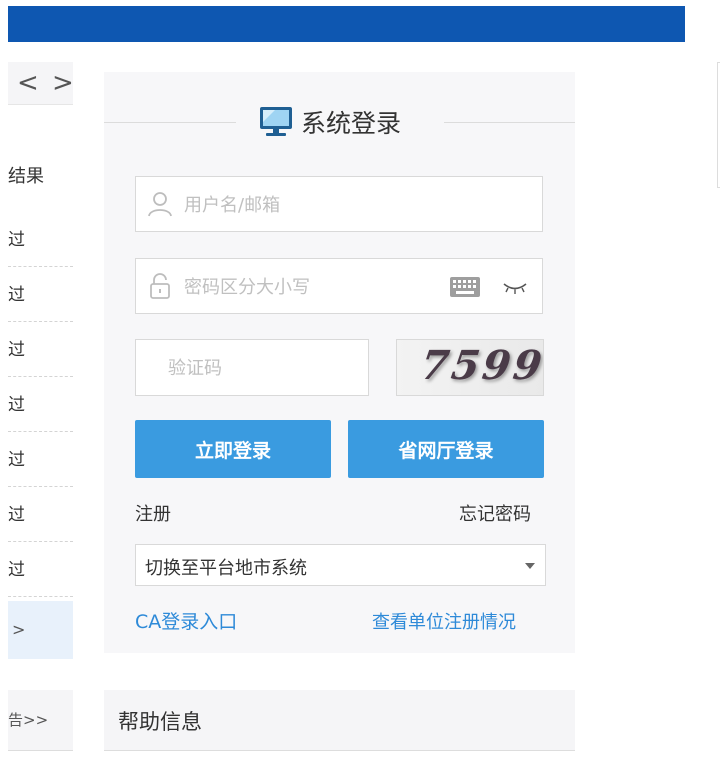 Image resolution: width=720 pixels, height=761 pixels. I want to click on help-title: 帮助信息, so click(160, 722).